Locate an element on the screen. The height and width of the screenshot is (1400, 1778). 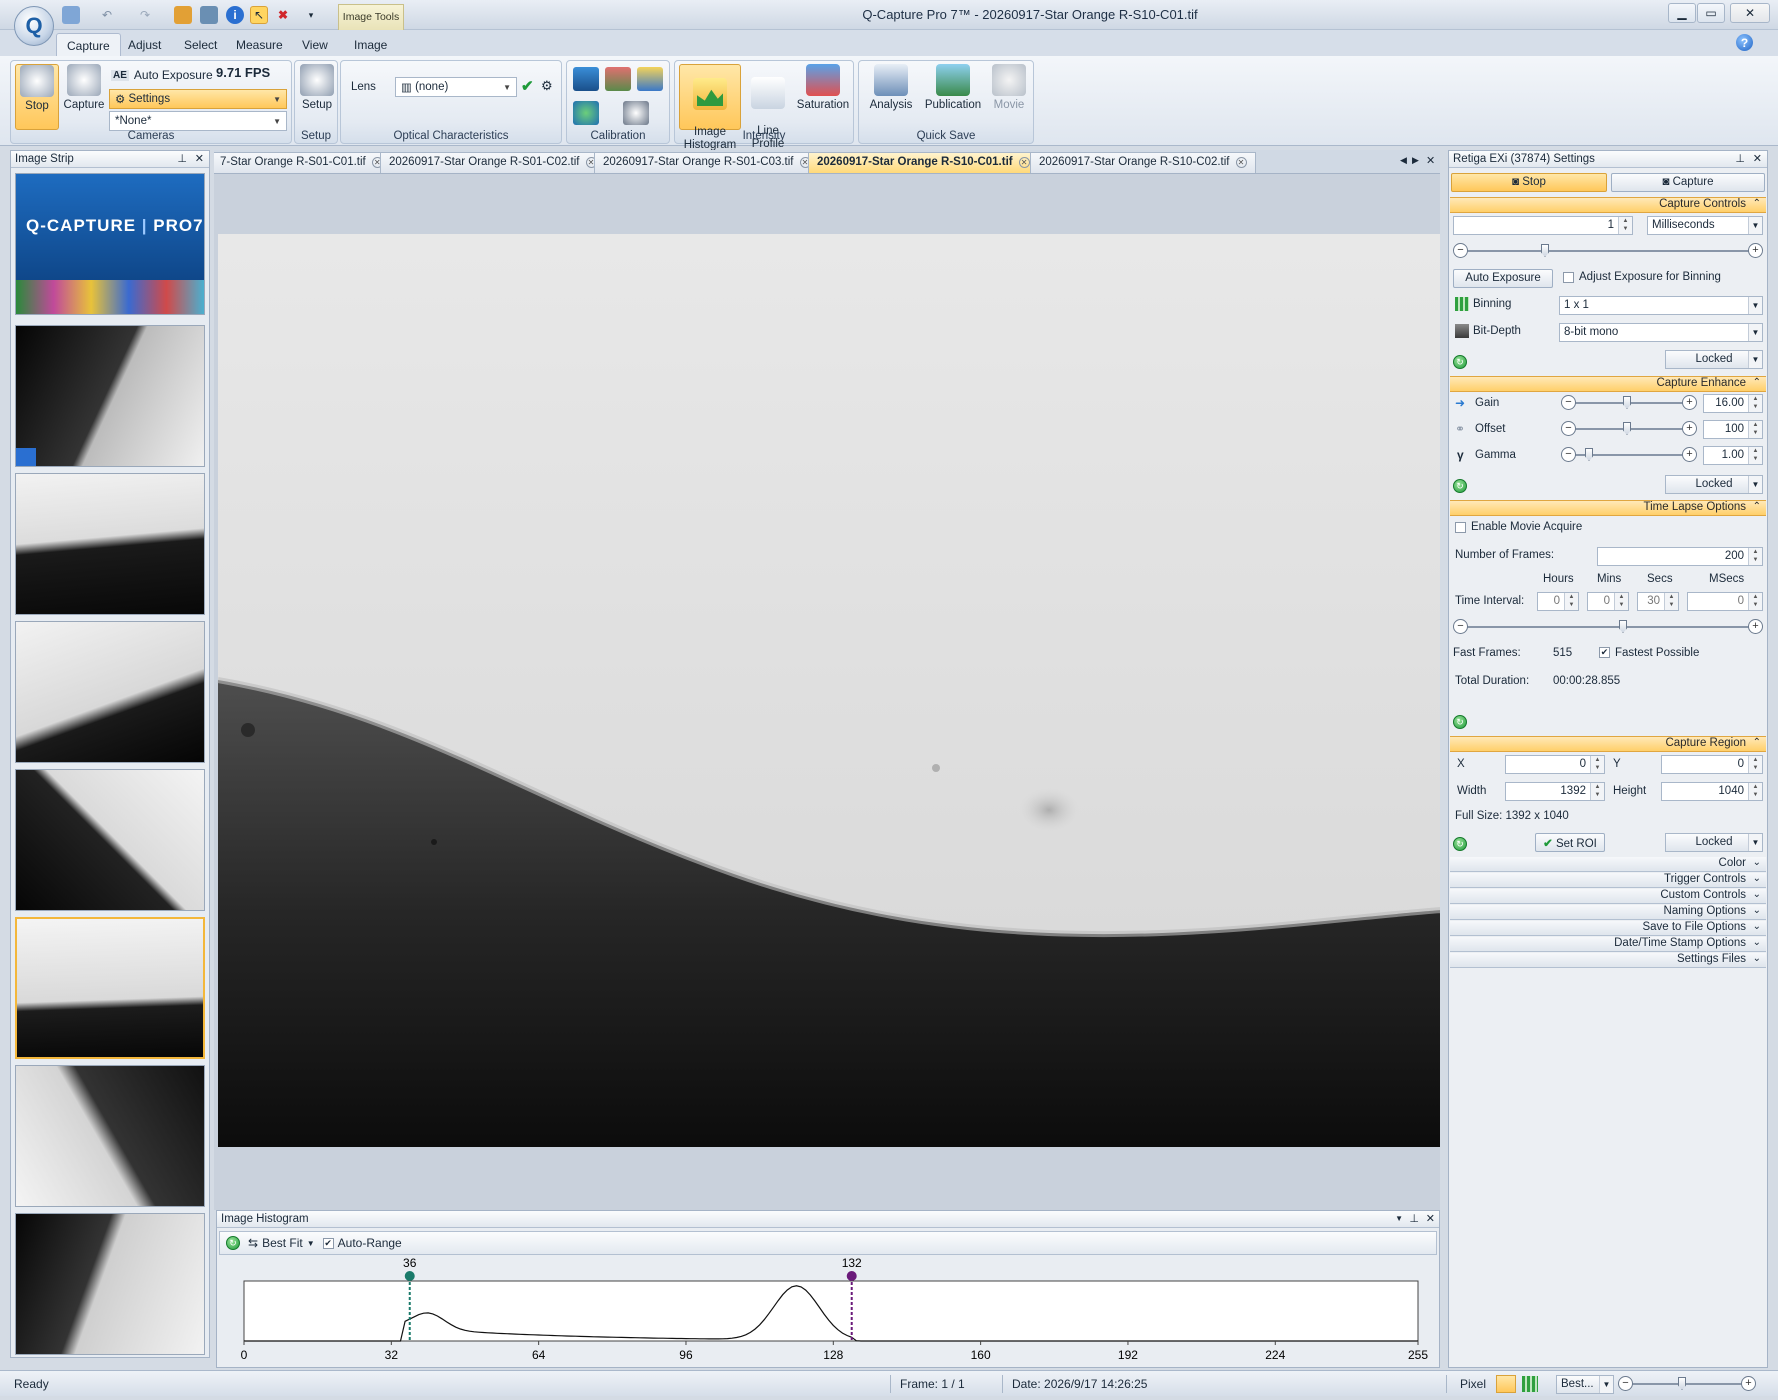
print-icon is located at coordinates (209, 15).